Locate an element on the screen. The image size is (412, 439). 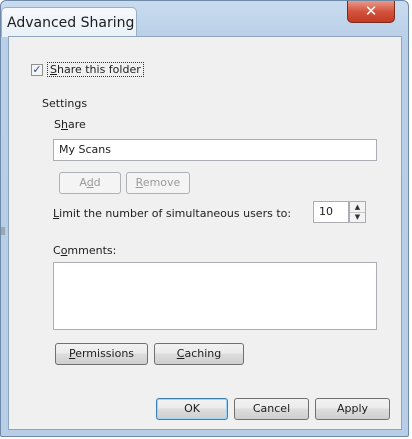
checkmark-icon: ✓ is located at coordinates (37, 69).